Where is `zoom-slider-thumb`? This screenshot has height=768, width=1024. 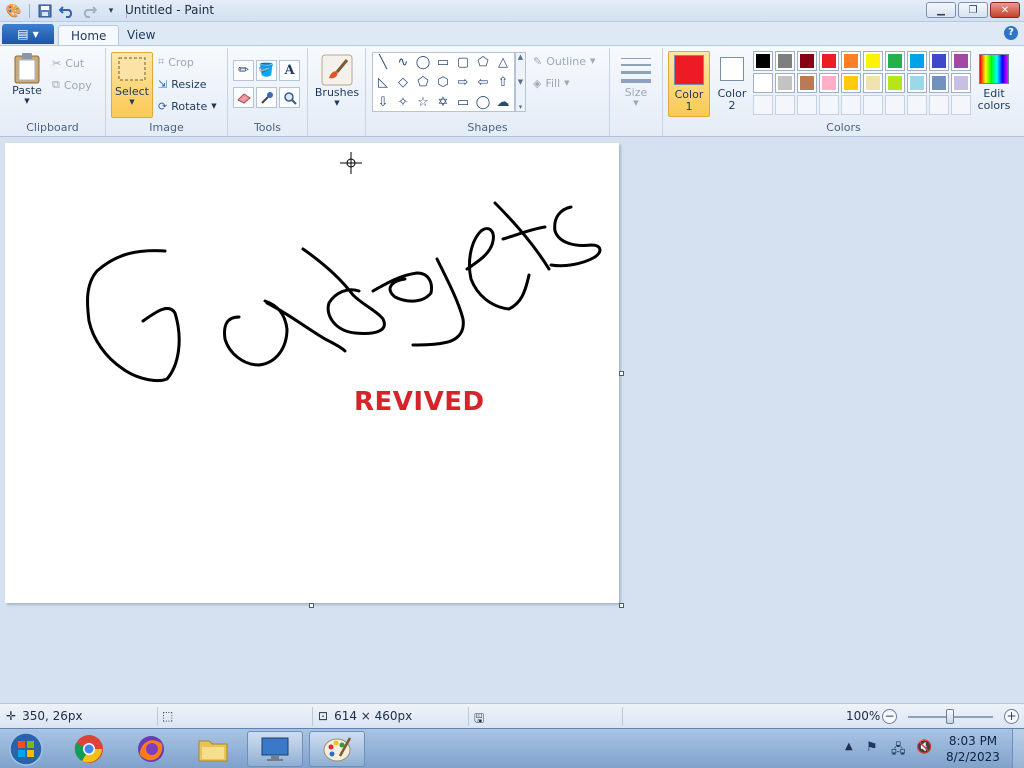 zoom-slider-thumb is located at coordinates (950, 716).